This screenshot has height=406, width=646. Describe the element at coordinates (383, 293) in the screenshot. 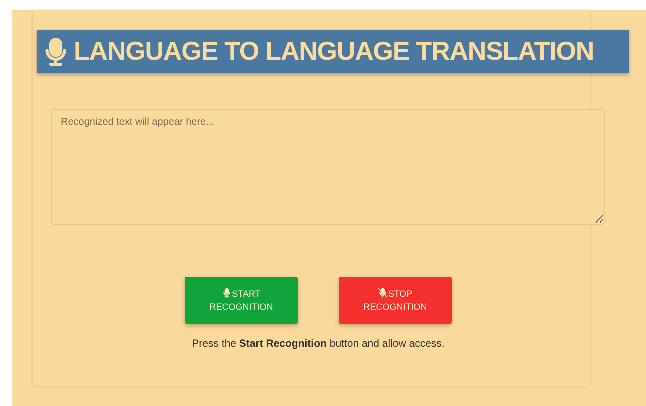

I see `microphone-slash-icon` at that location.